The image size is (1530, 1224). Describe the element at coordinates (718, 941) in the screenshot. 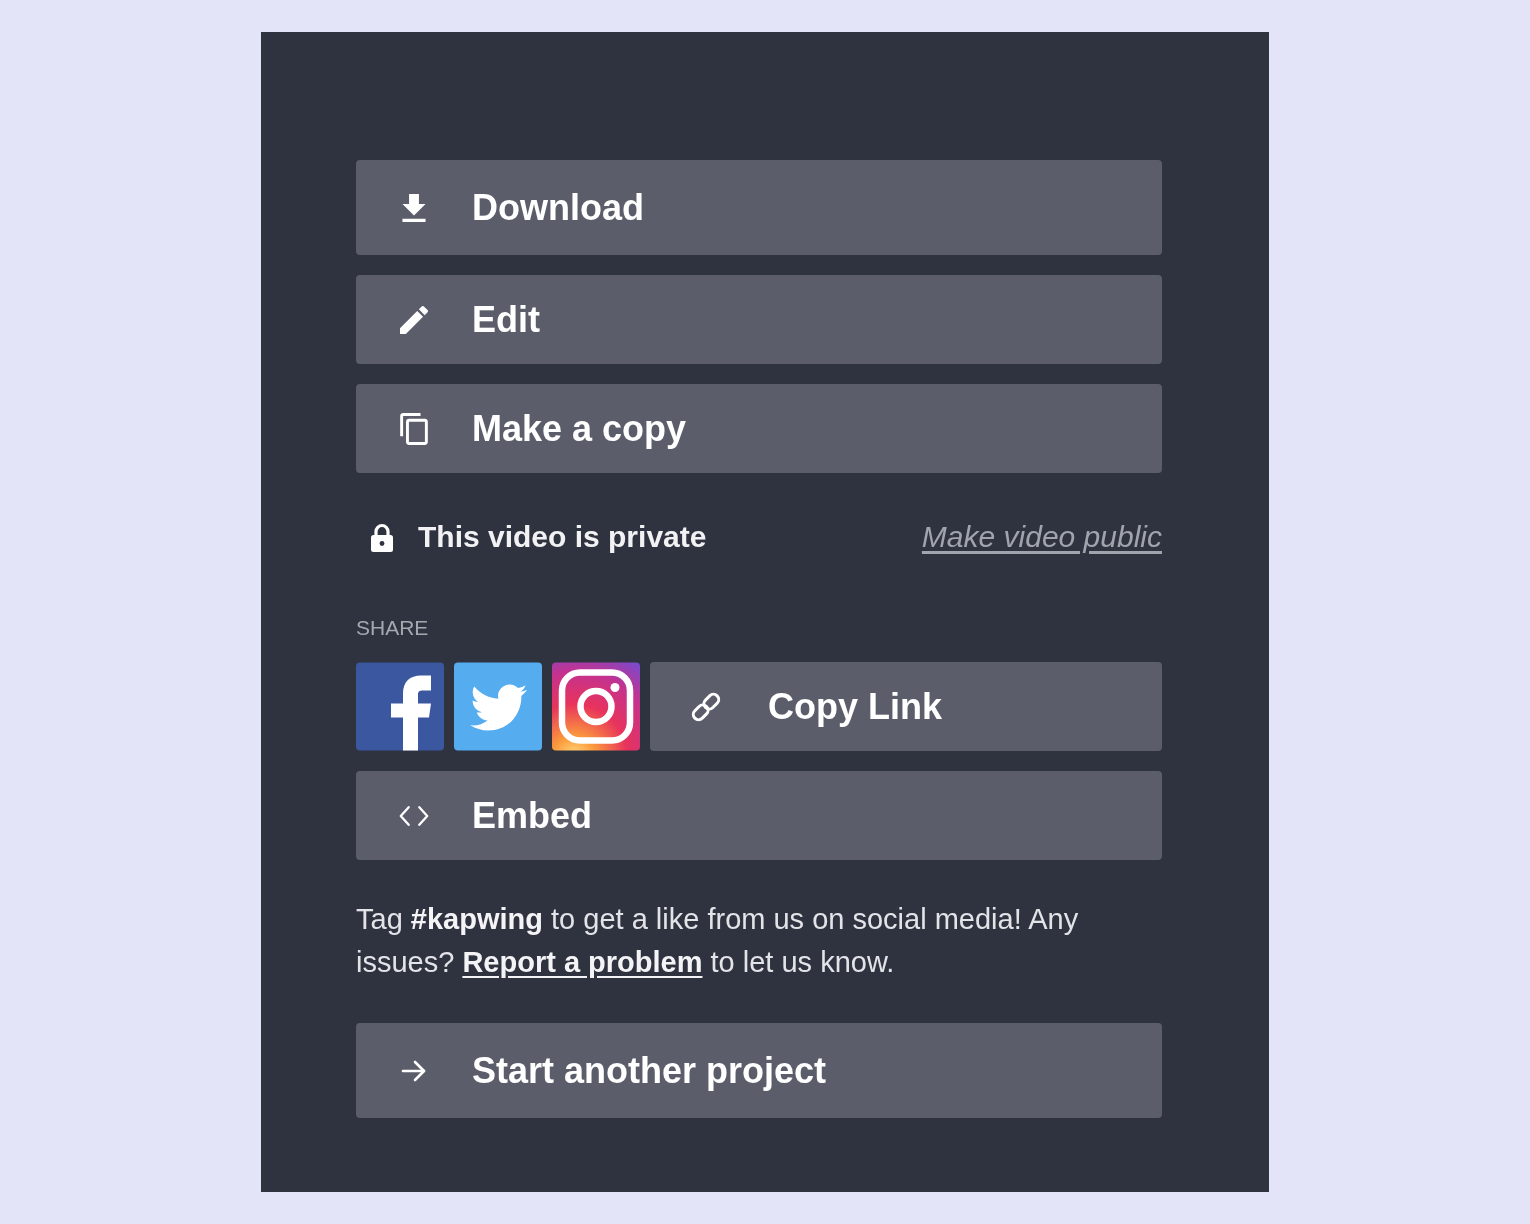

I see `info-paragraph: Tag #kapwing to get a like from us on social media! Any issues? Report a problem to let us know.` at that location.